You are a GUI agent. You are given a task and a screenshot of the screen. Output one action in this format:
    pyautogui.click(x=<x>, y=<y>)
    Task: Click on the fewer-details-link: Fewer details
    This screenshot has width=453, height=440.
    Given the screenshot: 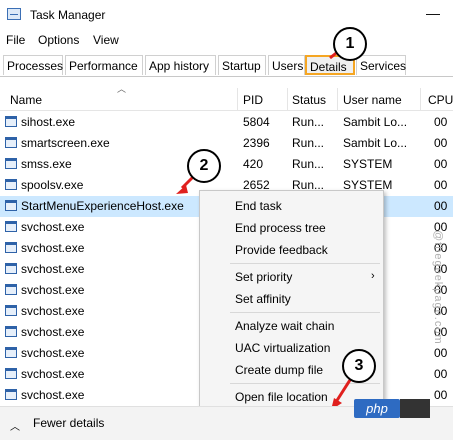 What is the action you would take?
    pyautogui.click(x=68, y=423)
    